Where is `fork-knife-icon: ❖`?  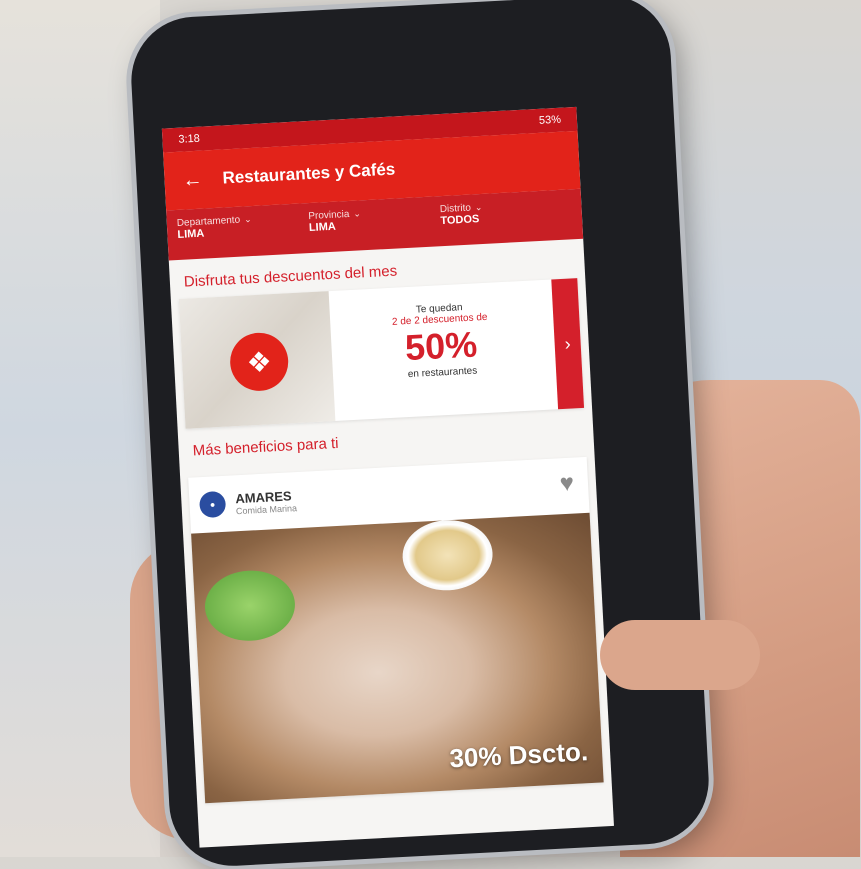 fork-knife-icon: ❖ is located at coordinates (259, 362).